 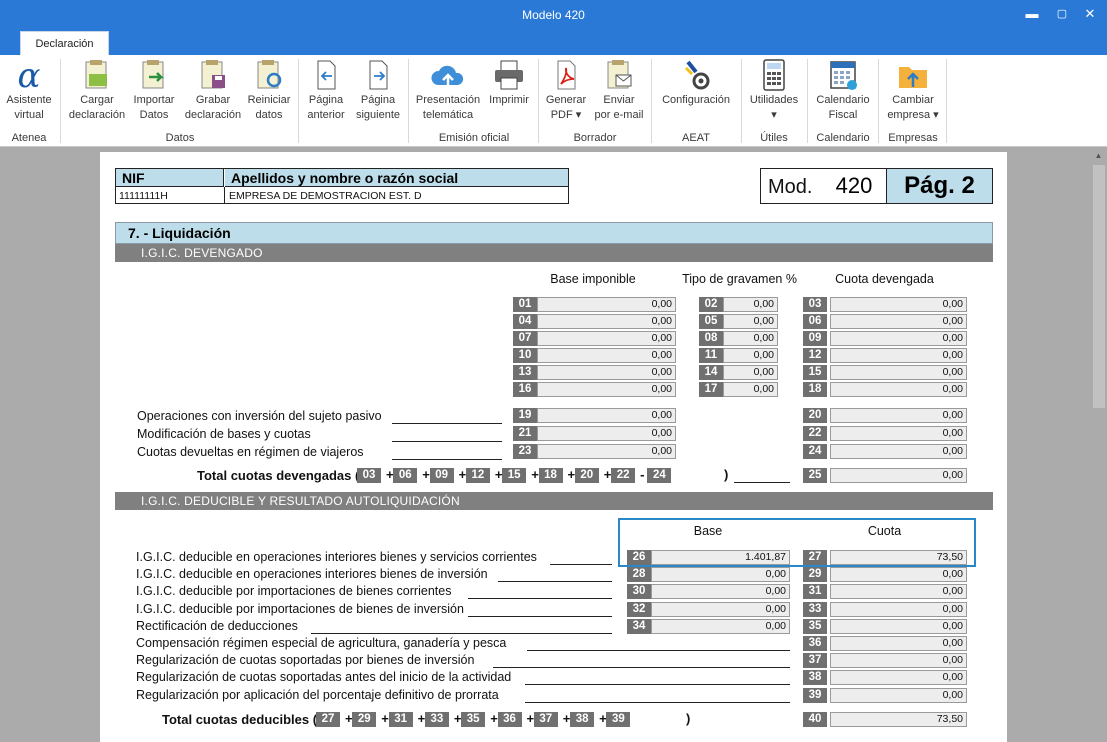 I want to click on svg-text: α, so click(x=29, y=76).